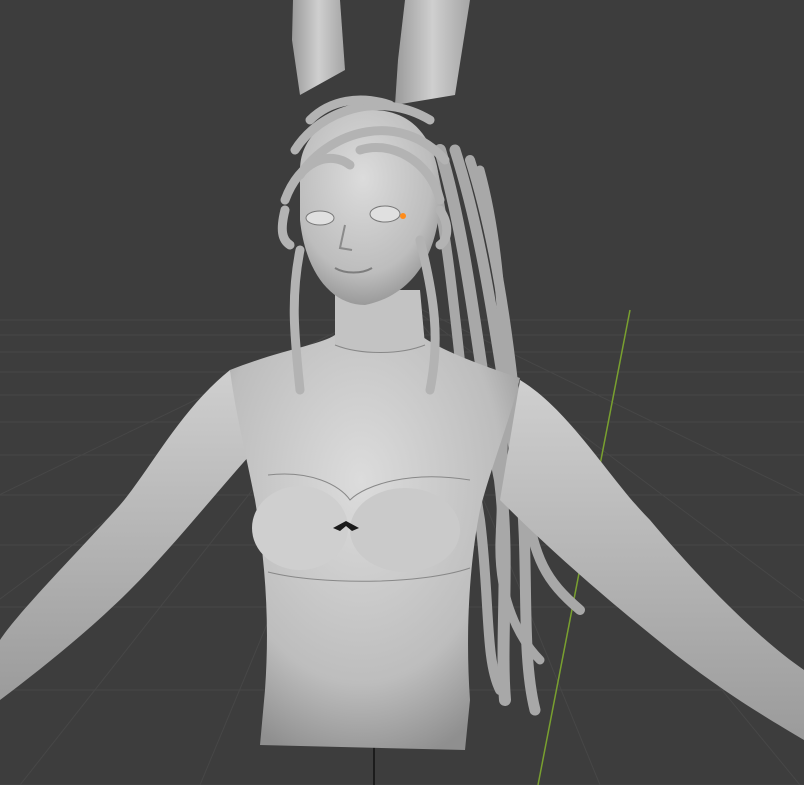 This screenshot has width=804, height=785. What do you see at coordinates (385, 214) in the screenshot?
I see `eye-right` at bounding box center [385, 214].